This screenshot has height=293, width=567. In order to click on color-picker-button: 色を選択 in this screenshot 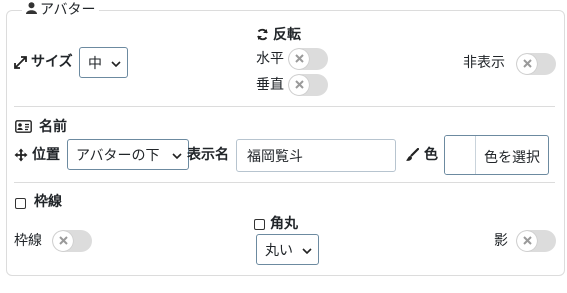, I will do `click(496, 155)`.